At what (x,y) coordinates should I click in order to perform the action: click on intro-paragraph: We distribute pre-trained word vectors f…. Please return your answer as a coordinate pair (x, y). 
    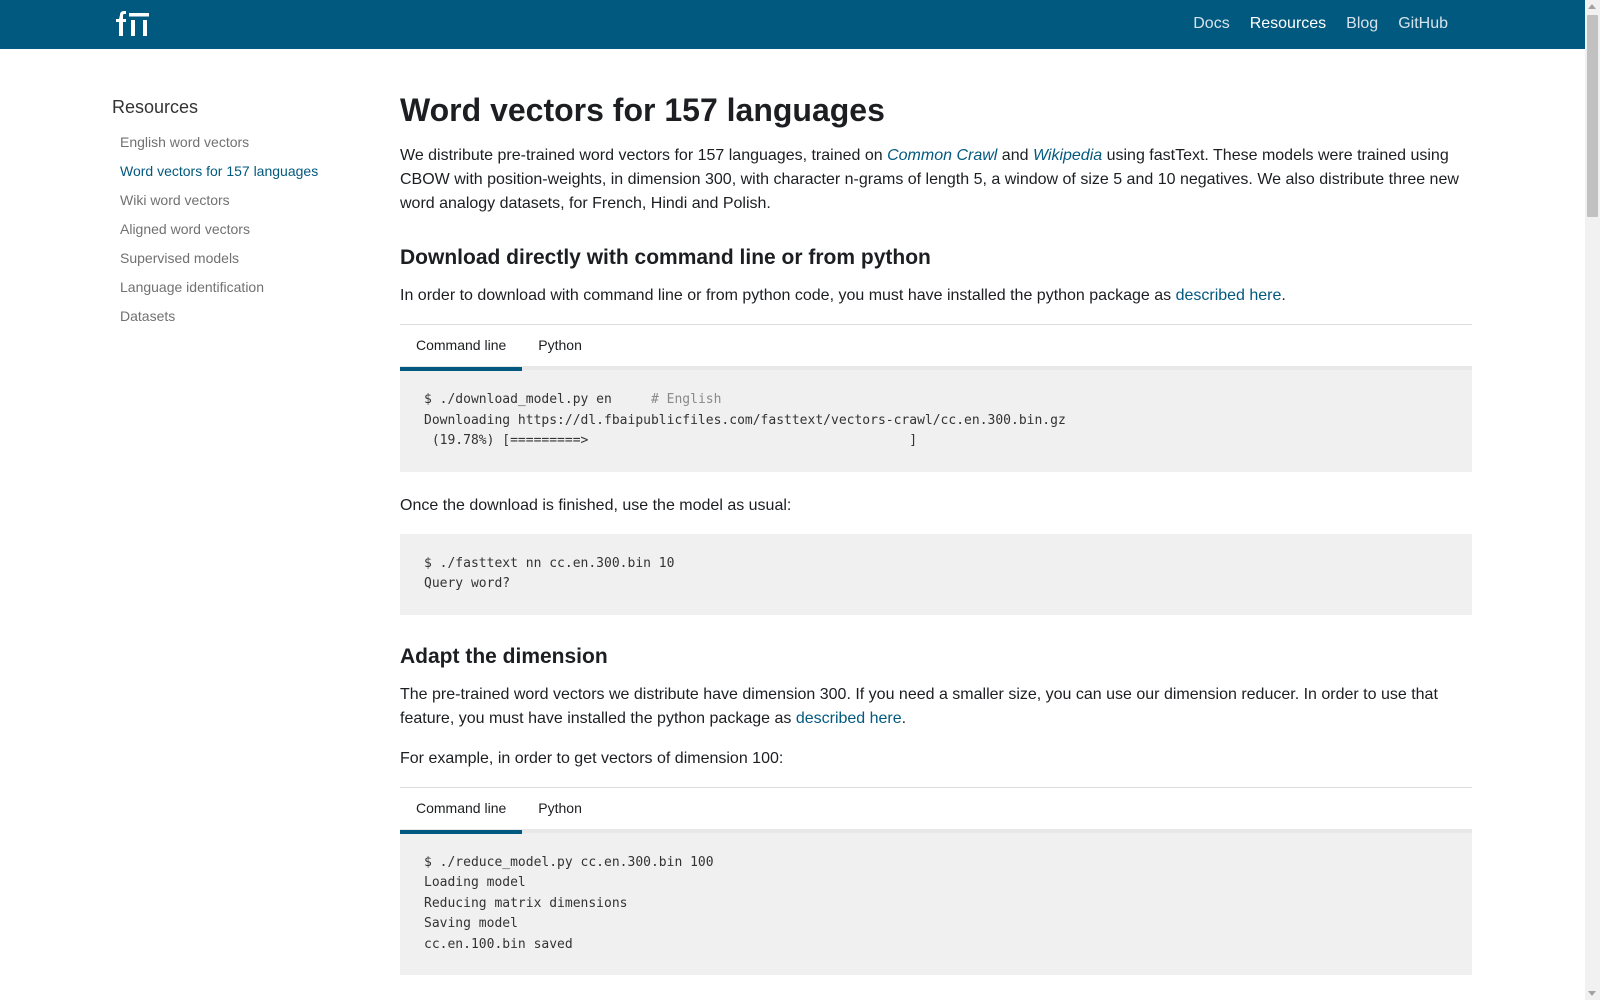
    Looking at the image, I should click on (936, 180).